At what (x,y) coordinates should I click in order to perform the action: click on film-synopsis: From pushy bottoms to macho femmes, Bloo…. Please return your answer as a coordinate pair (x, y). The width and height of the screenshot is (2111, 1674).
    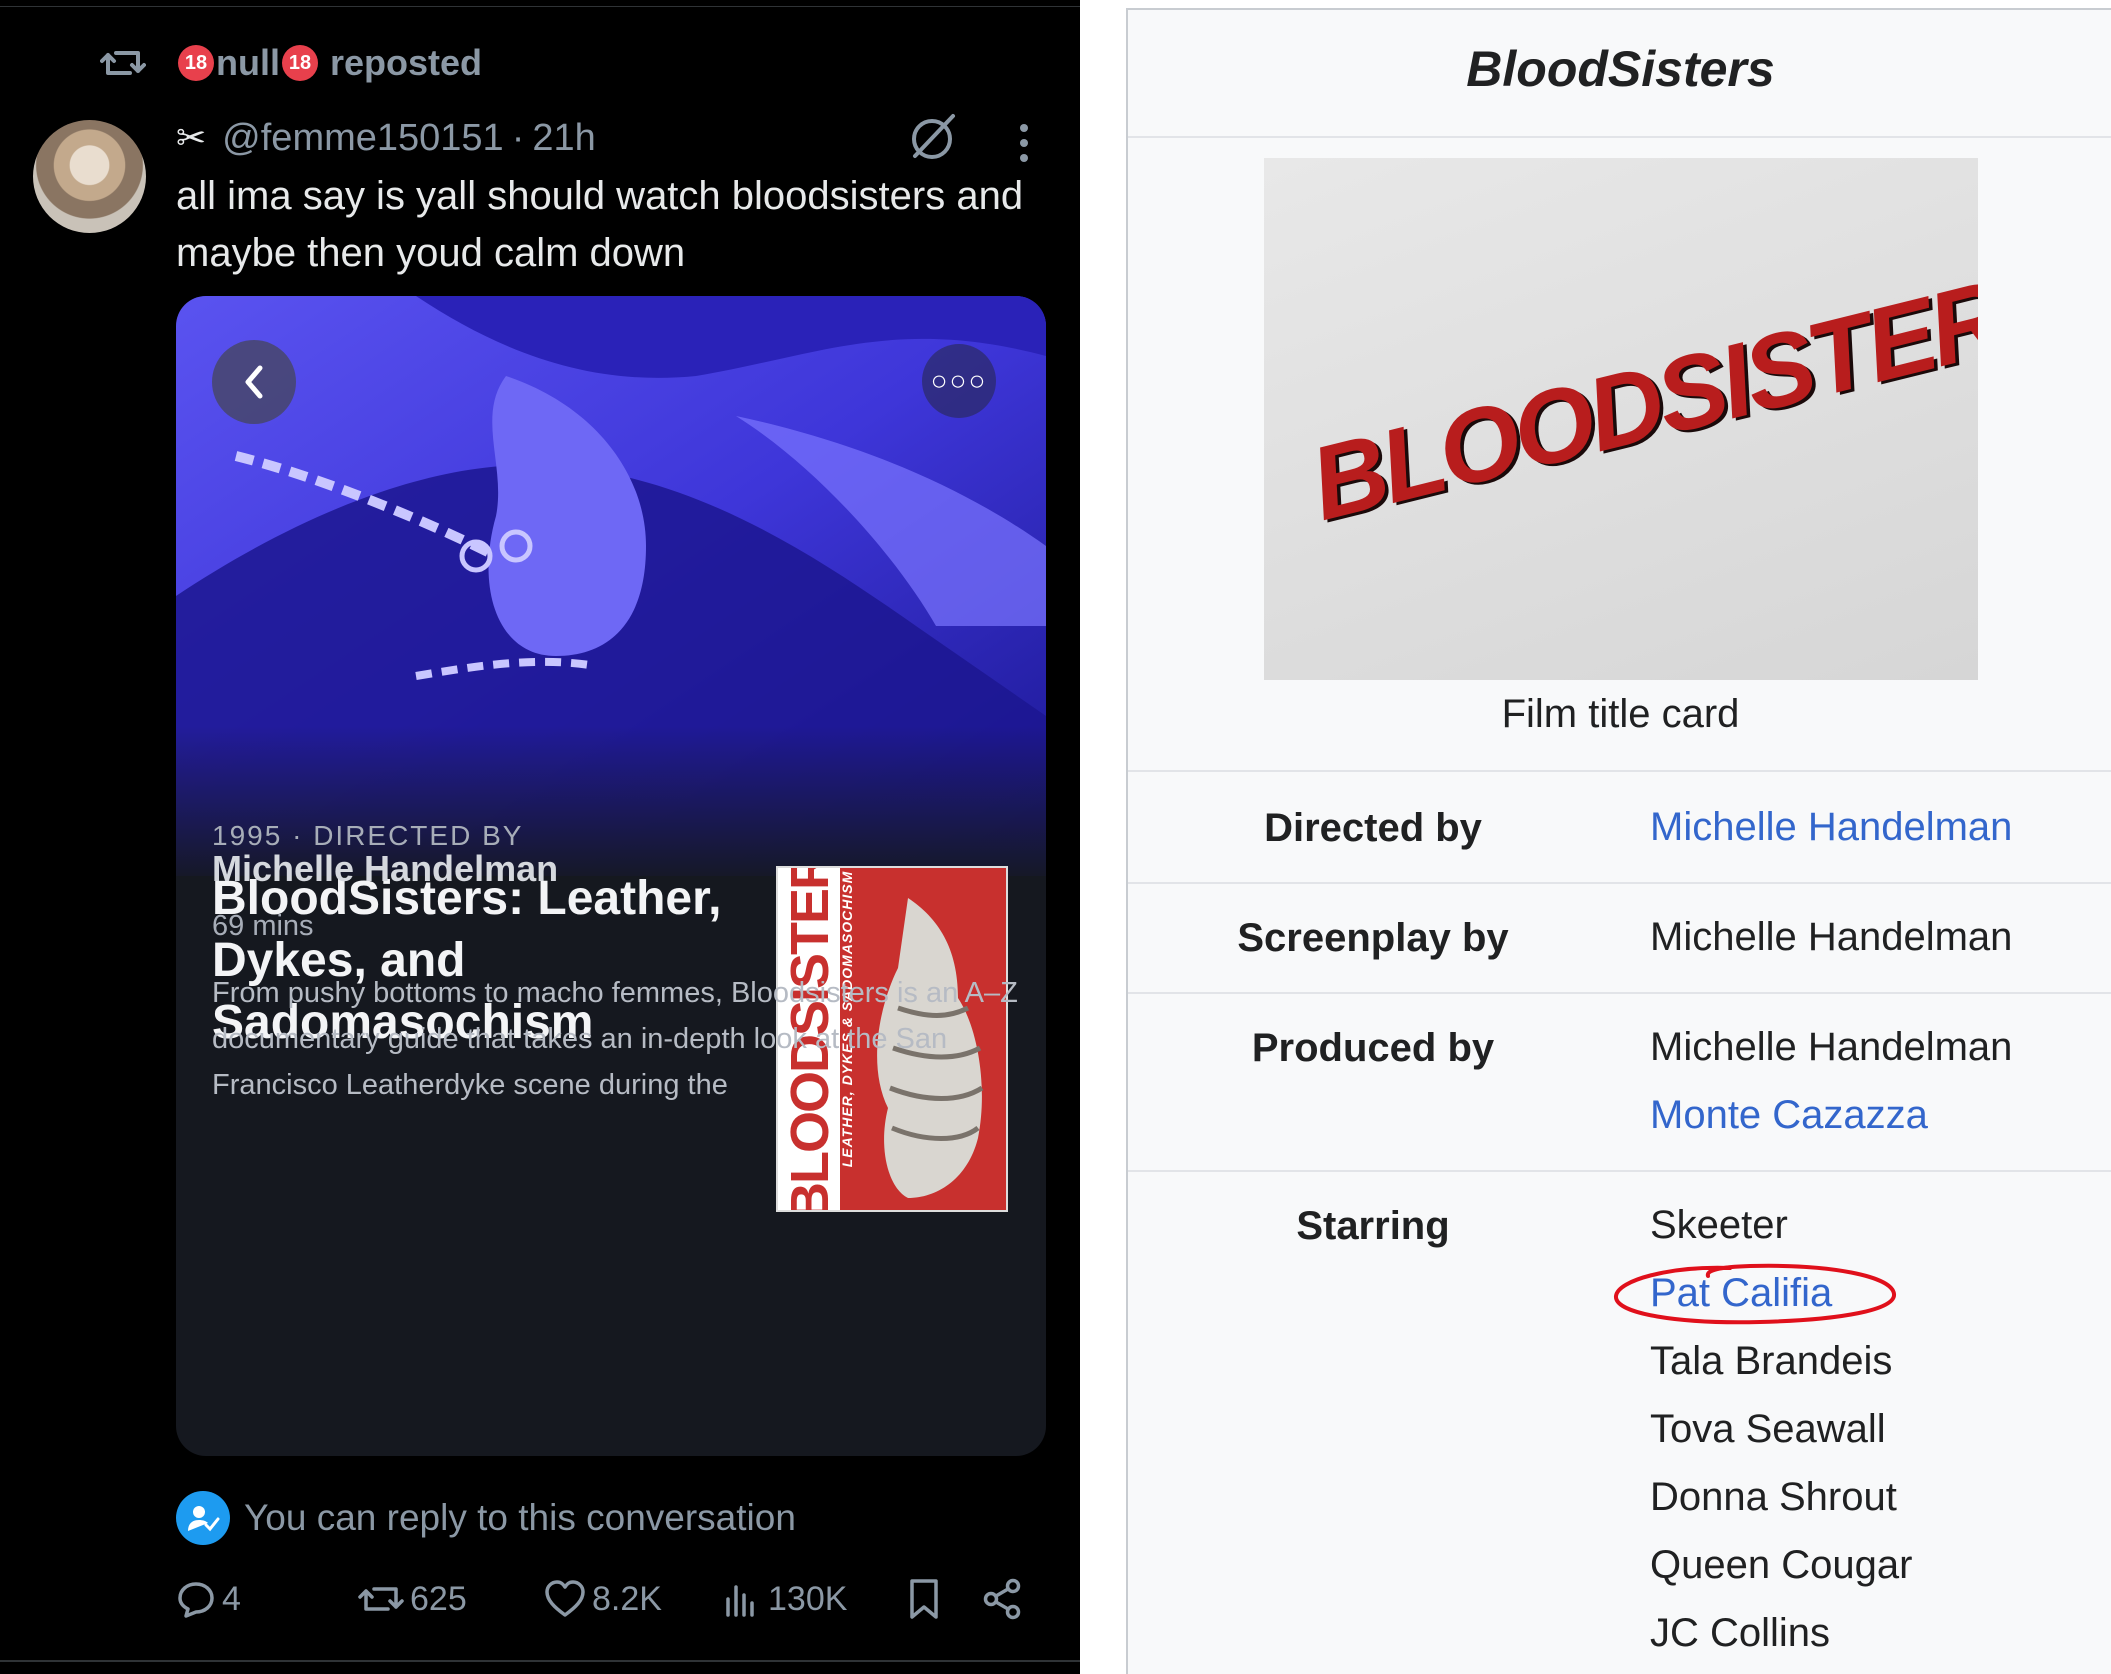
    Looking at the image, I should click on (615, 1039).